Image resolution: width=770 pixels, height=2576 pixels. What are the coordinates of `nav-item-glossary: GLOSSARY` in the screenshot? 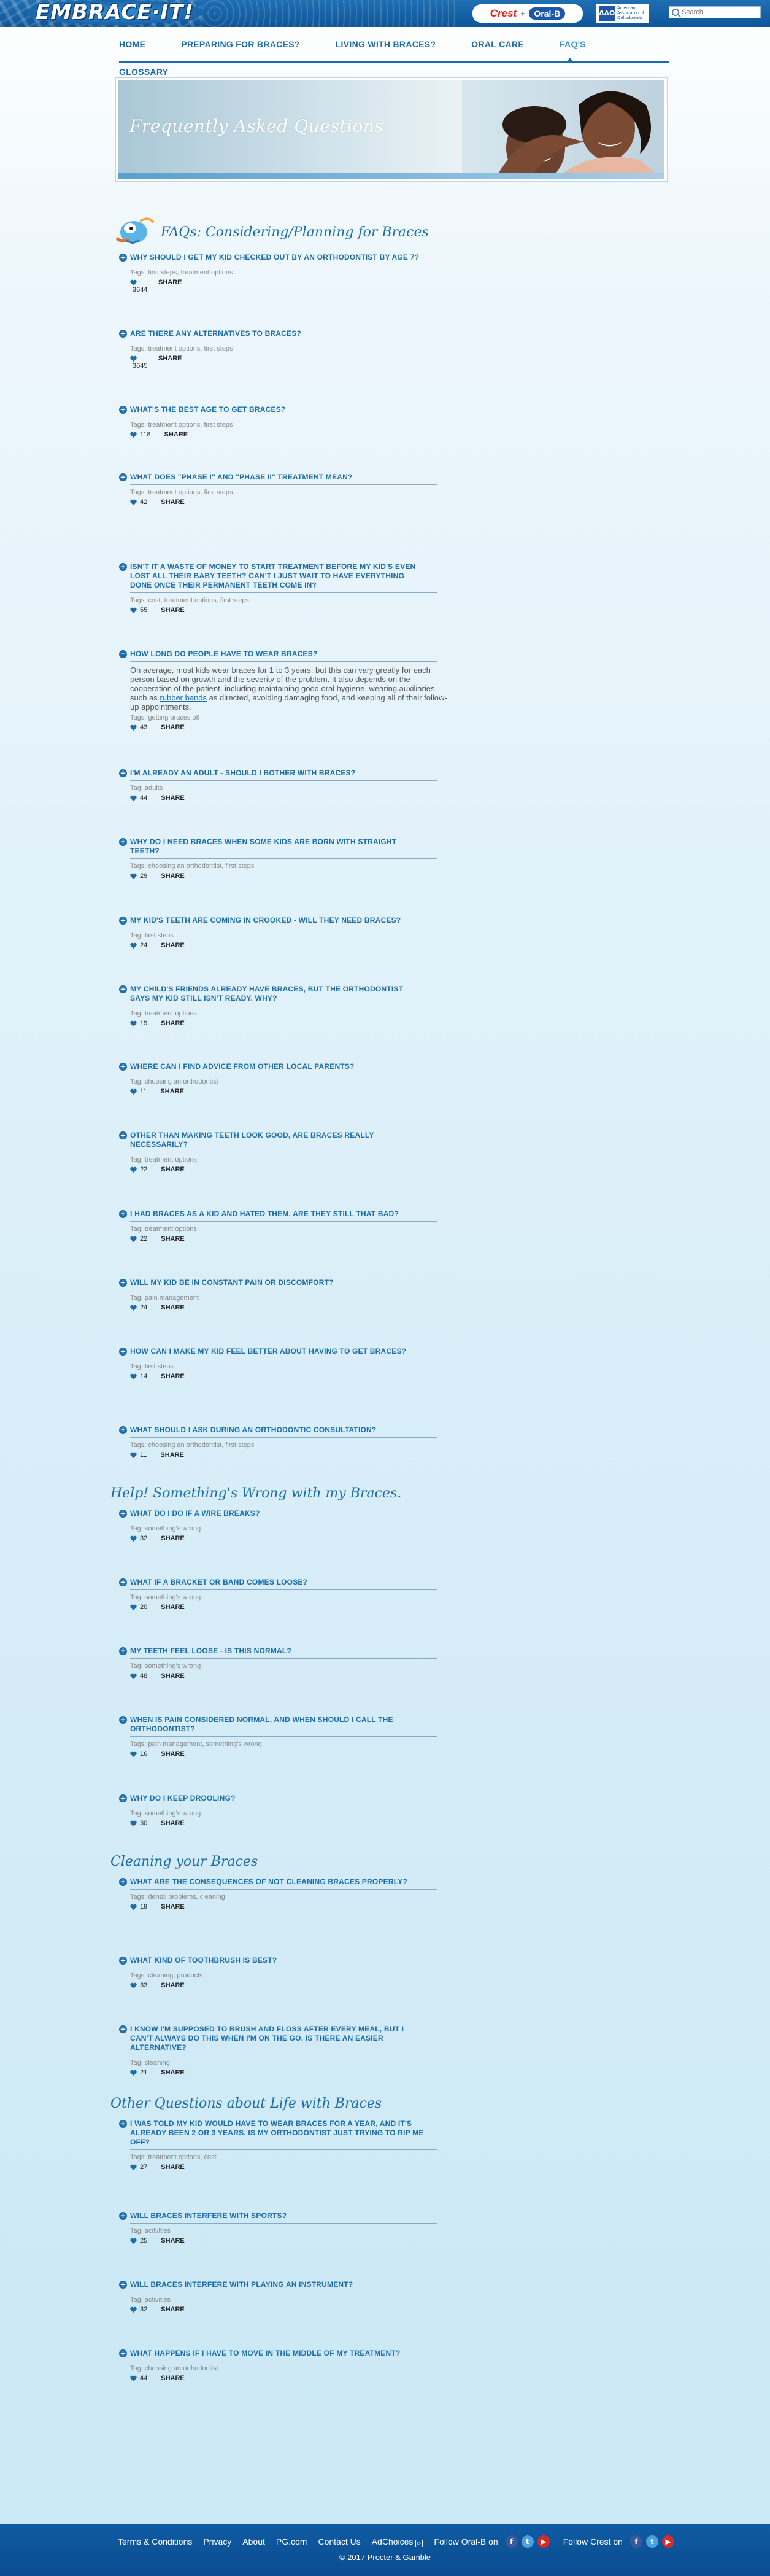 It's located at (143, 72).